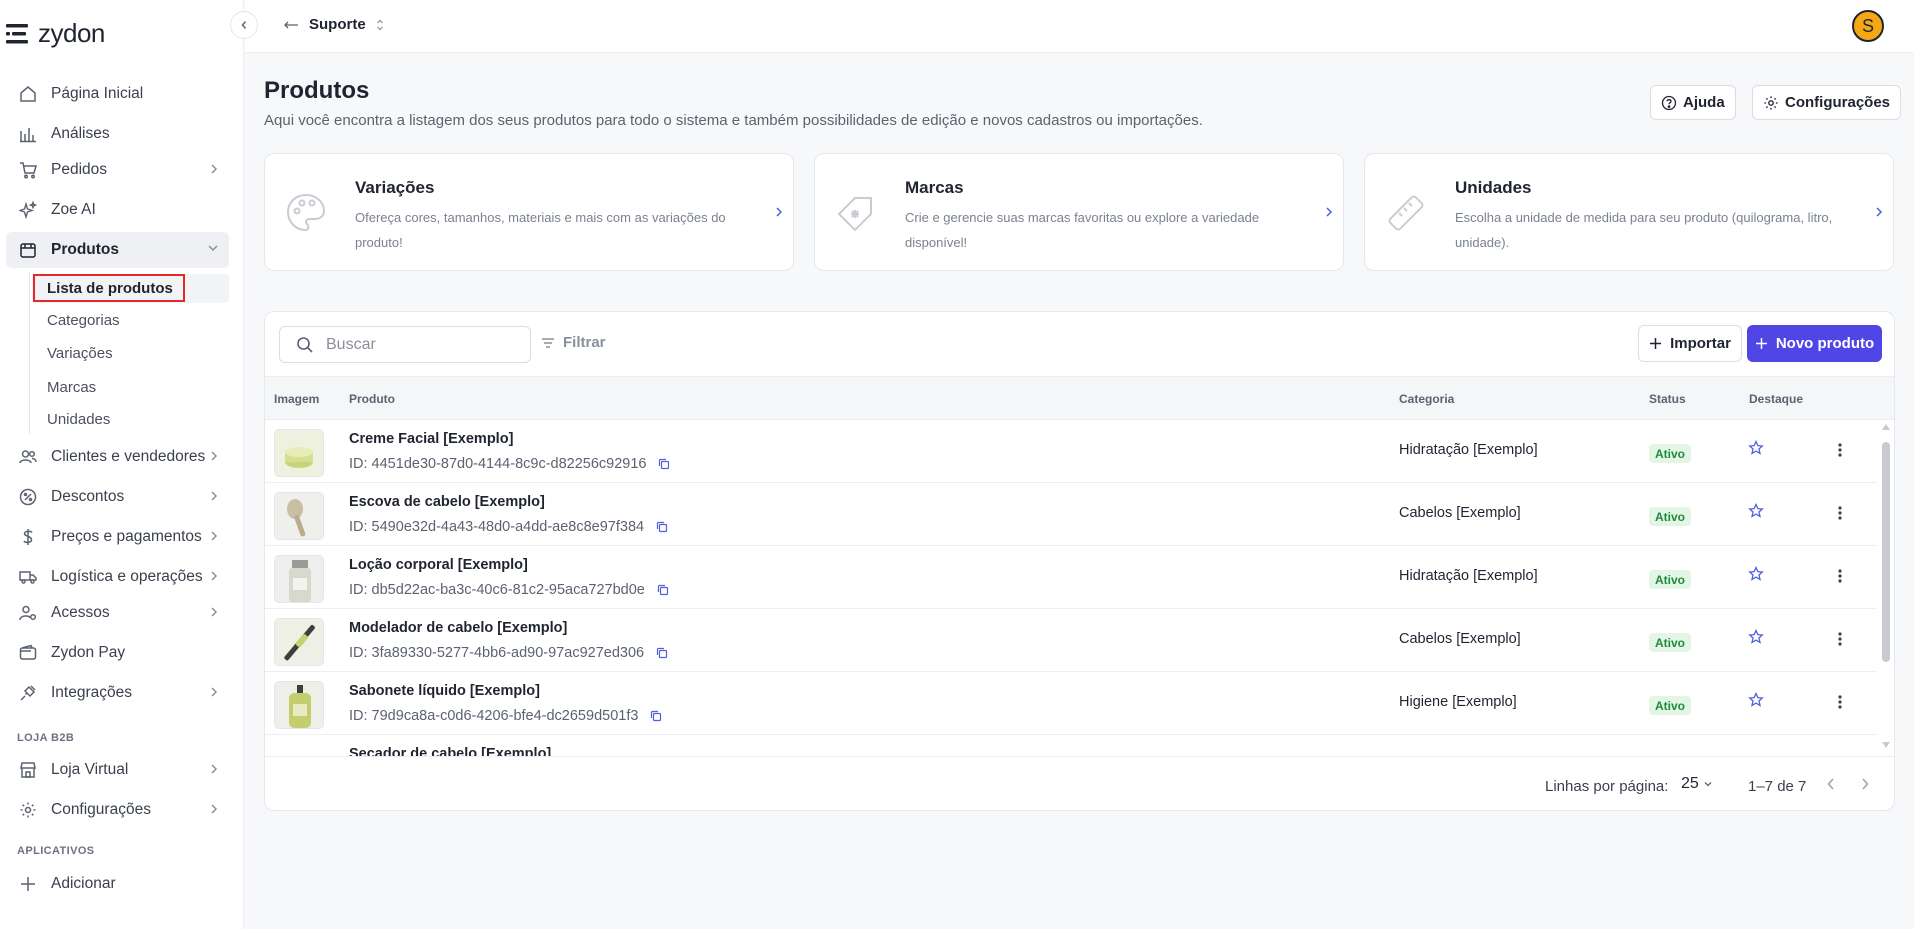 Image resolution: width=1914 pixels, height=929 pixels. What do you see at coordinates (117, 497) in the screenshot?
I see `sidebar-item-descontos: Descontos` at bounding box center [117, 497].